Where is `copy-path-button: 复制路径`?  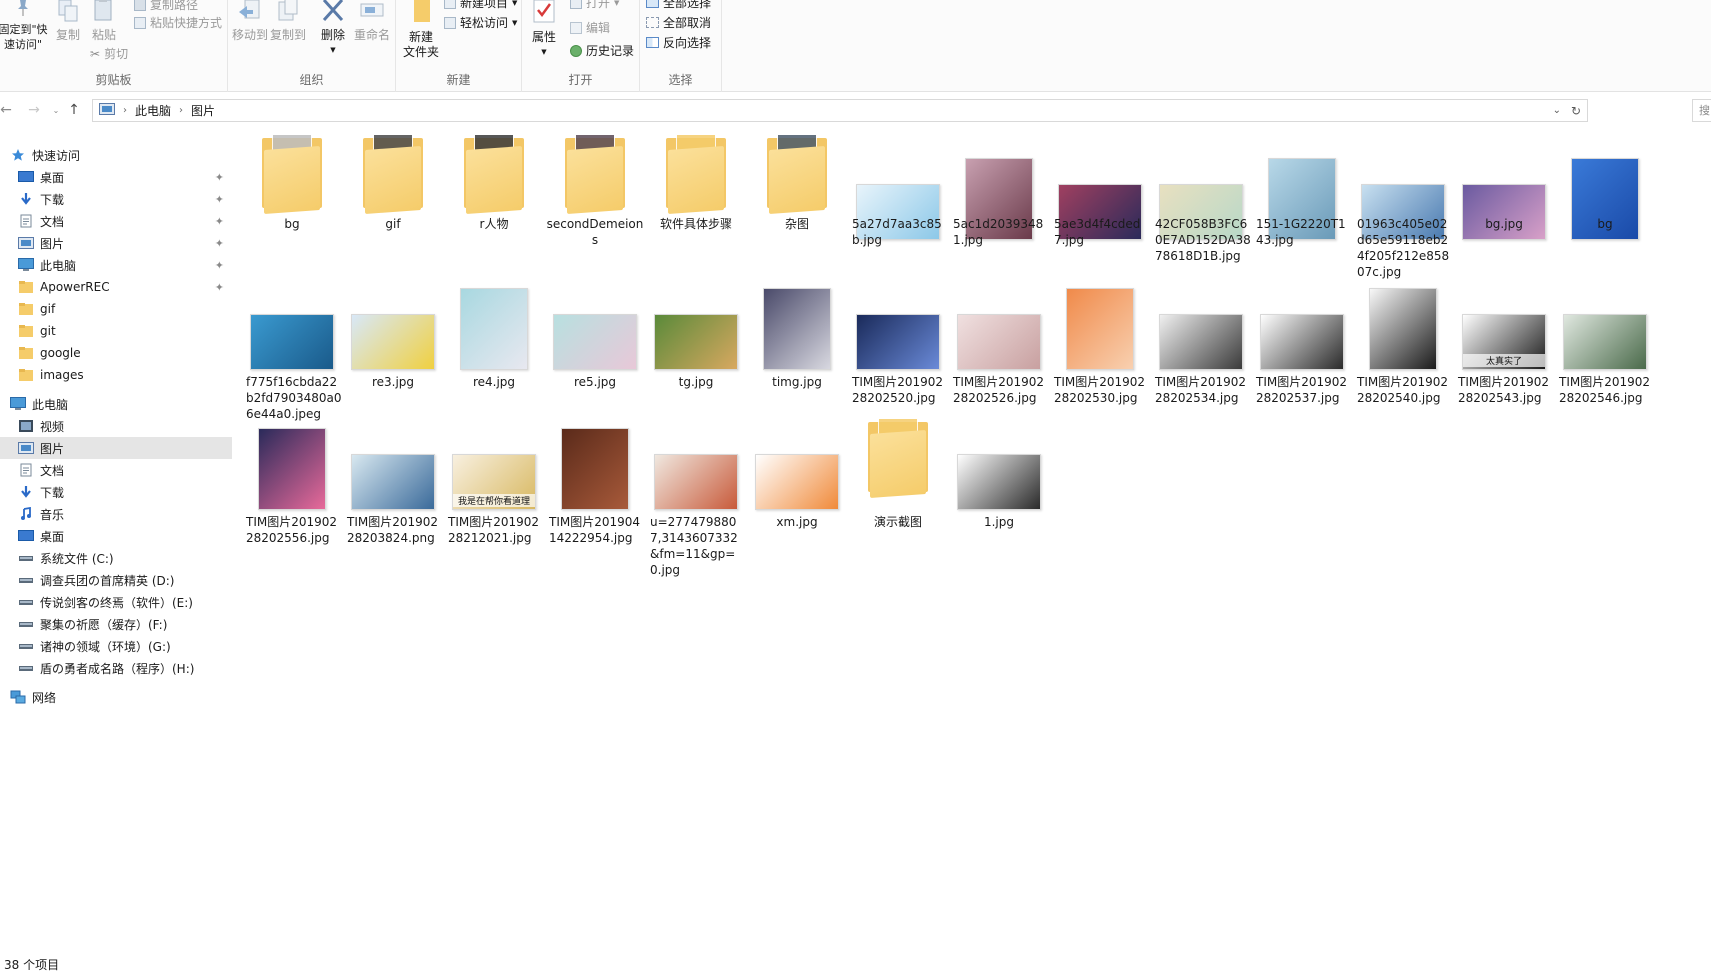 copy-path-button: 复制路径 is located at coordinates (166, 6).